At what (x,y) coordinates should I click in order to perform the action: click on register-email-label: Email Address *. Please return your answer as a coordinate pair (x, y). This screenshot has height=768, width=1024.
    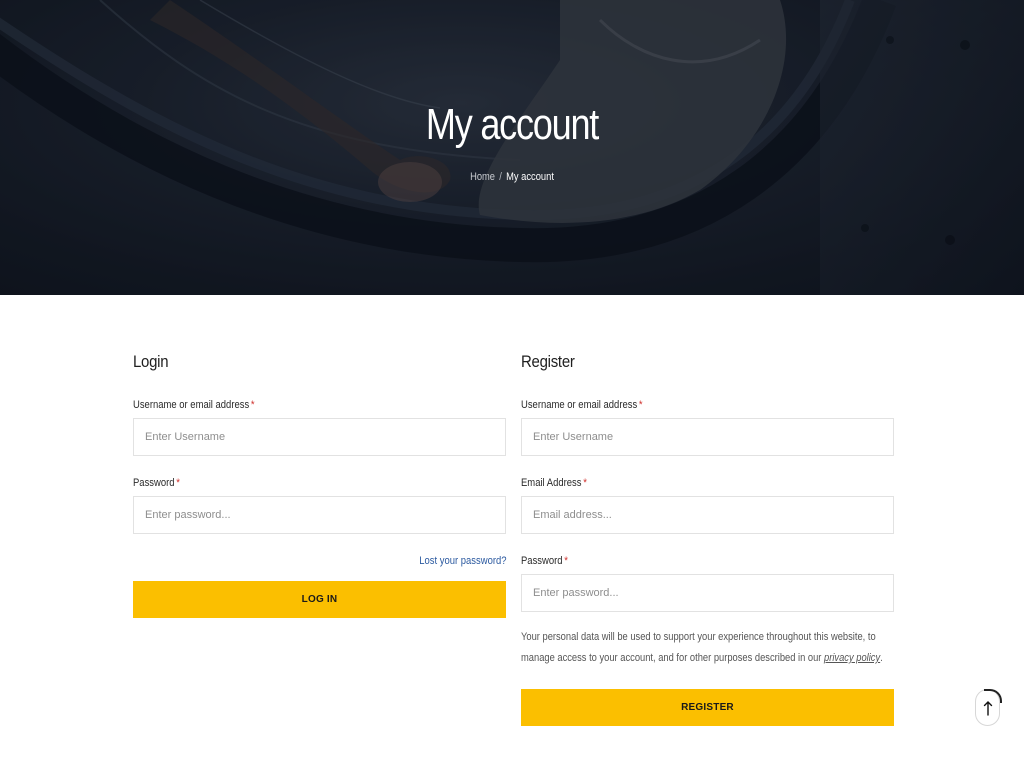
    Looking at the image, I should click on (554, 483).